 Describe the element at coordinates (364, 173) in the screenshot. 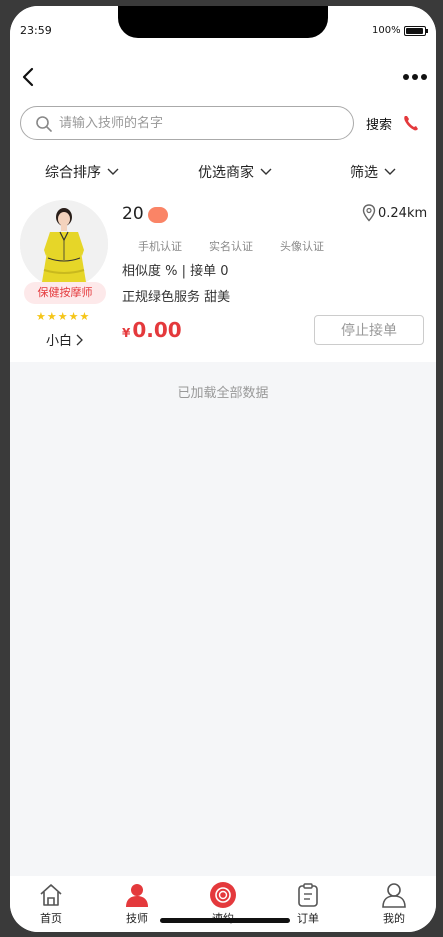

I see `screen-filter-label: 筛选` at that location.